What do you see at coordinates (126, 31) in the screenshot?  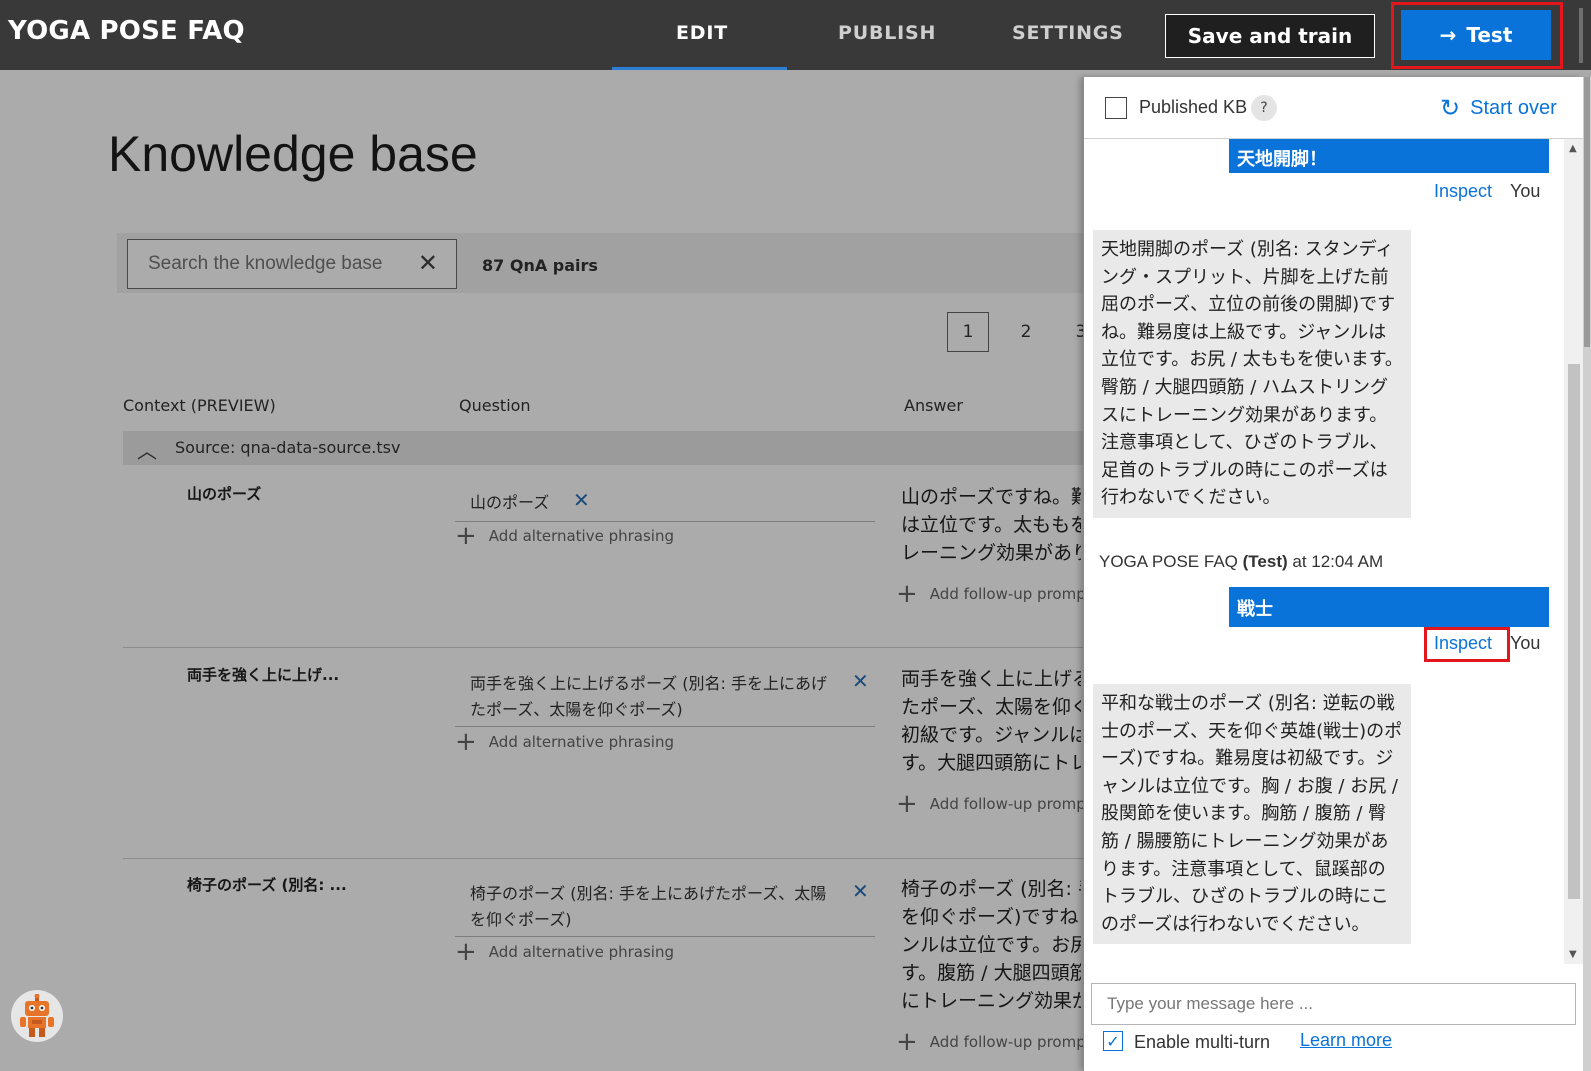 I see `app-title: YOGA POSE FAQ` at bounding box center [126, 31].